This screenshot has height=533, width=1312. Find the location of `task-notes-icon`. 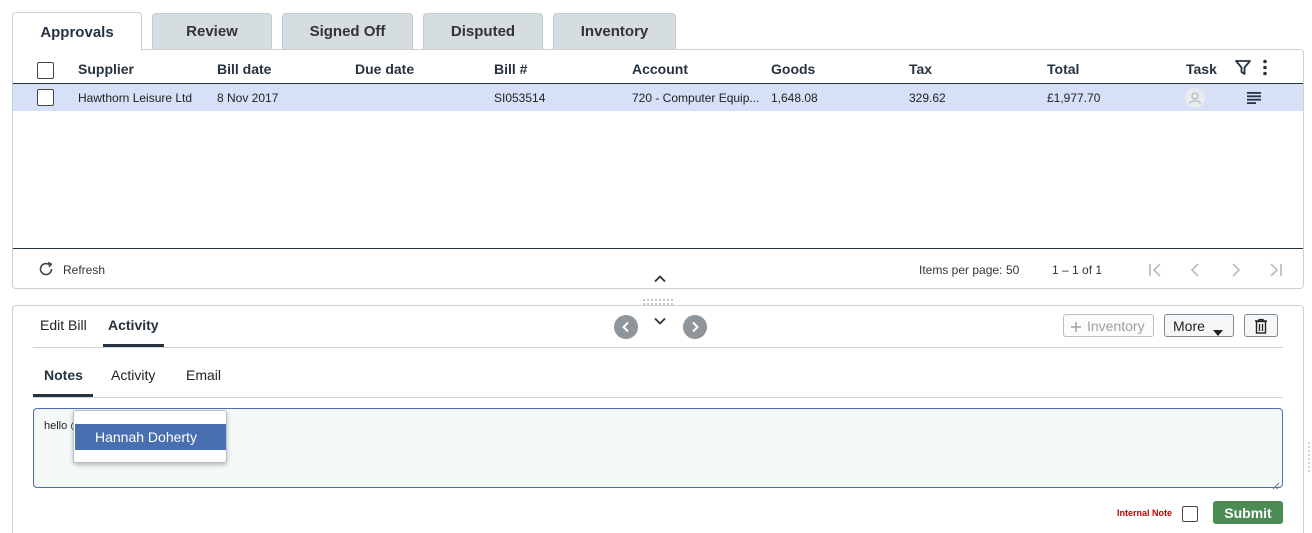

task-notes-icon is located at coordinates (1254, 97).